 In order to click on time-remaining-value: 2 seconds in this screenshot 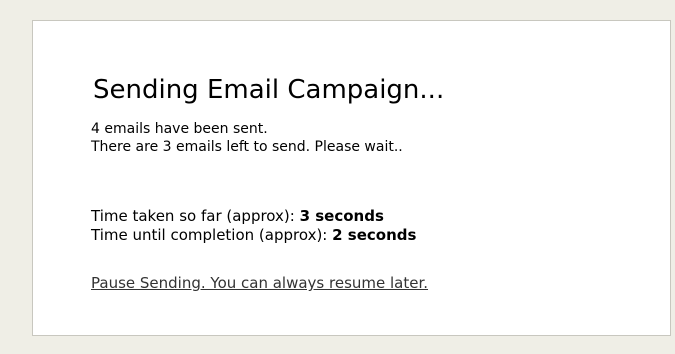, I will do `click(374, 235)`.